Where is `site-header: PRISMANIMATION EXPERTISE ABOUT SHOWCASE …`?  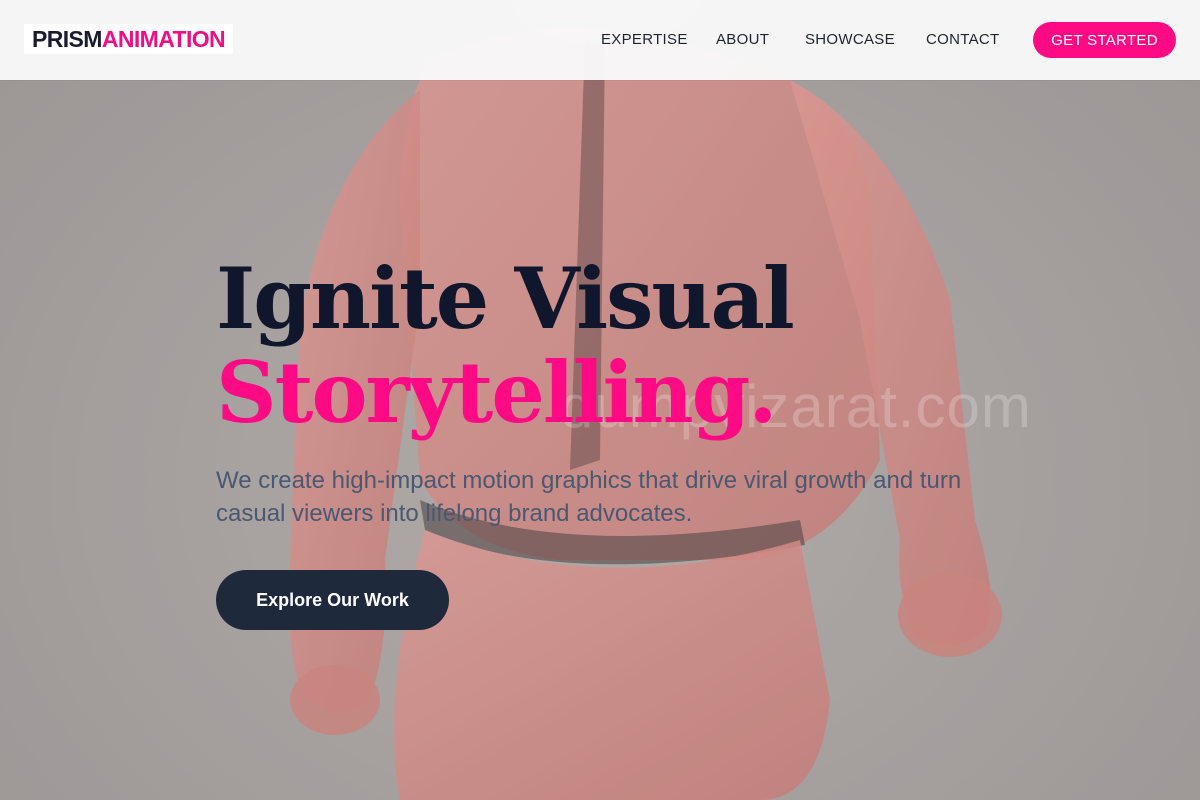 site-header: PRISMANIMATION EXPERTISE ABOUT SHOWCASE … is located at coordinates (600, 40).